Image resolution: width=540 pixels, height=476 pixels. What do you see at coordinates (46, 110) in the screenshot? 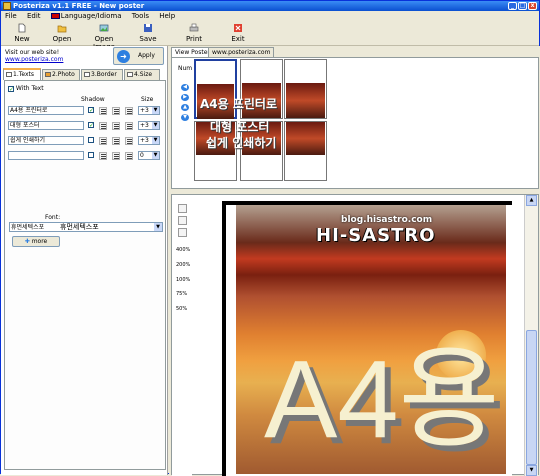
I see `text-input-1: A4용 프린터로` at bounding box center [46, 110].